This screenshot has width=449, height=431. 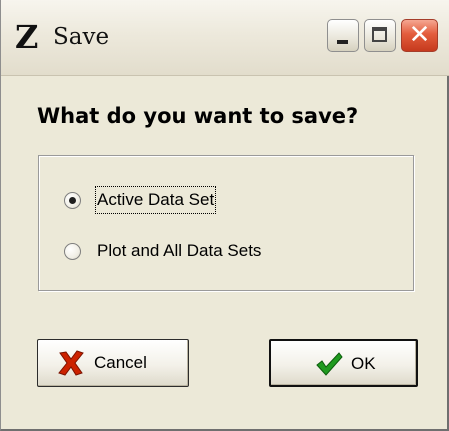 I want to click on minimize-icon, so click(x=342, y=42).